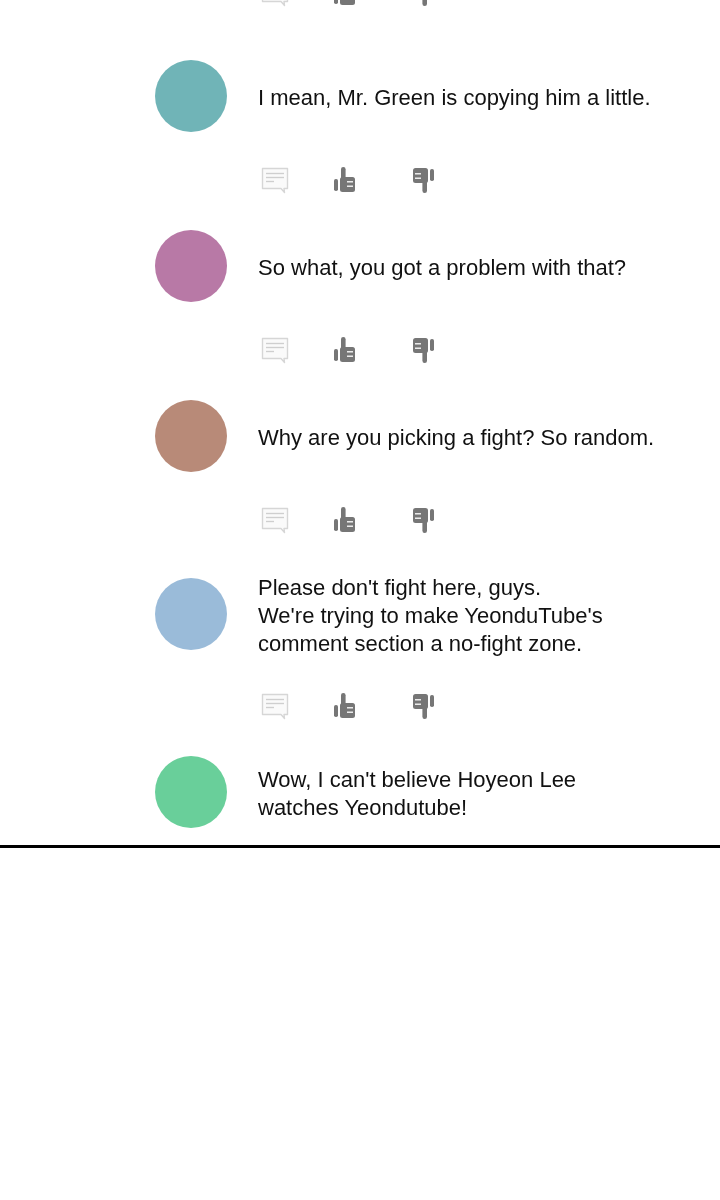  Describe the element at coordinates (430, 616) in the screenshot. I see `comment-text: Please don't fight here, guys. We're trying to make YeonduTube's comment section a no-fight zone.` at that location.